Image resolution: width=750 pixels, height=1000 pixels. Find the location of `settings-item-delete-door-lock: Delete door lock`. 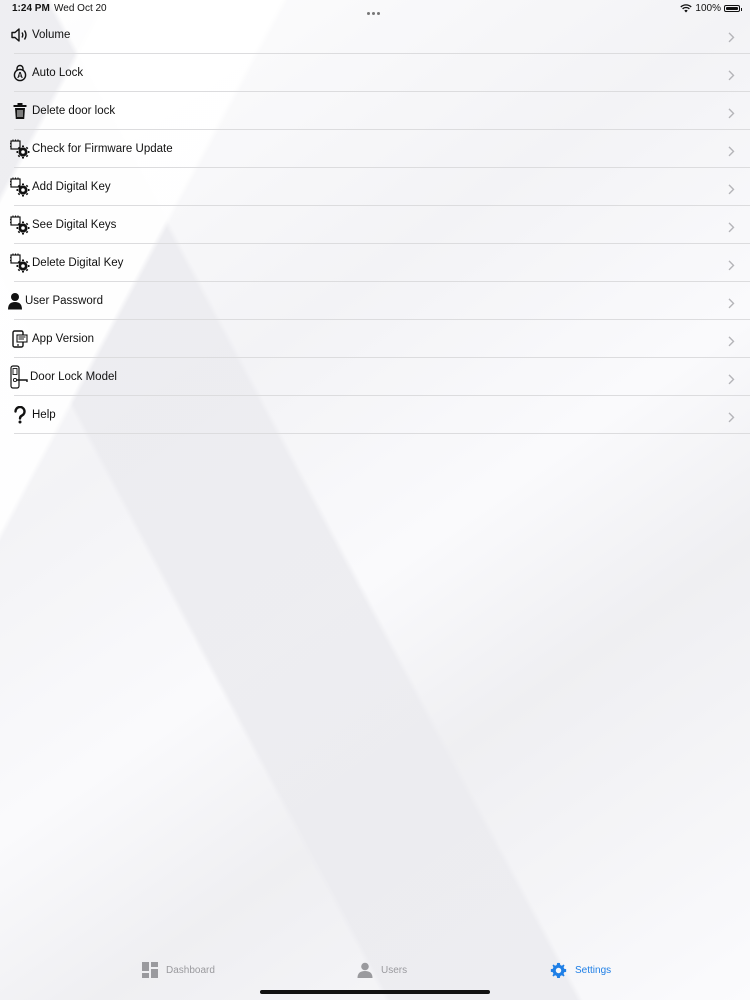

settings-item-delete-door-lock: Delete door lock is located at coordinates (375, 111).